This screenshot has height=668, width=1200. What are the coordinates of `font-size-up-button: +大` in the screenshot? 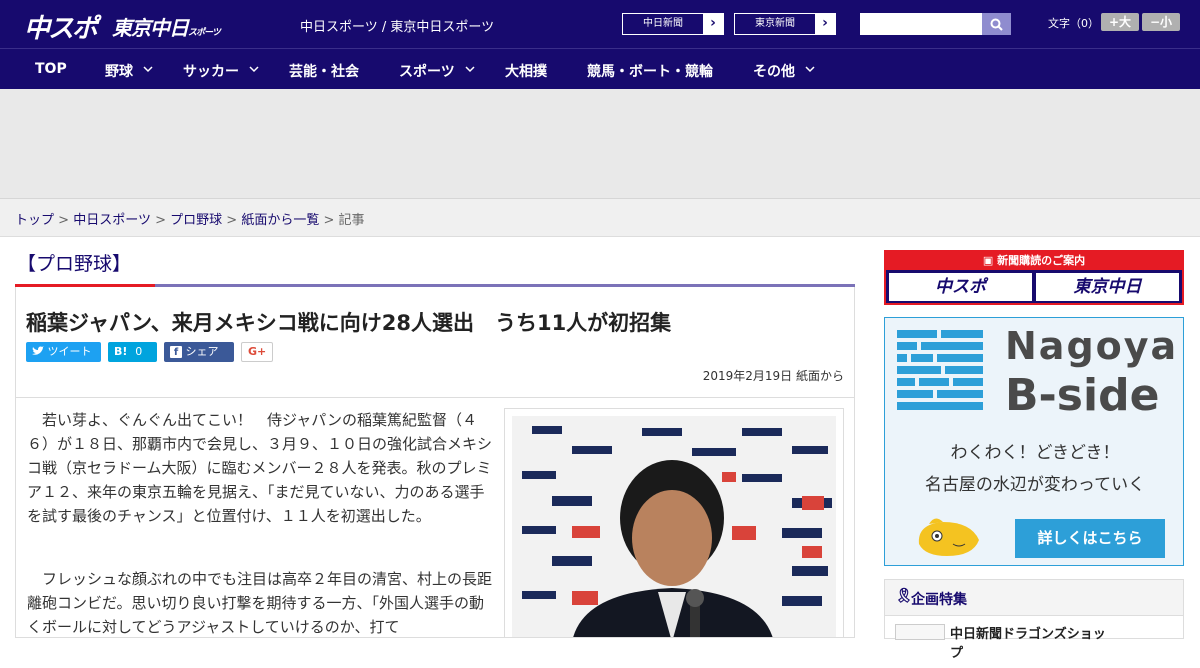 It's located at (1120, 22).